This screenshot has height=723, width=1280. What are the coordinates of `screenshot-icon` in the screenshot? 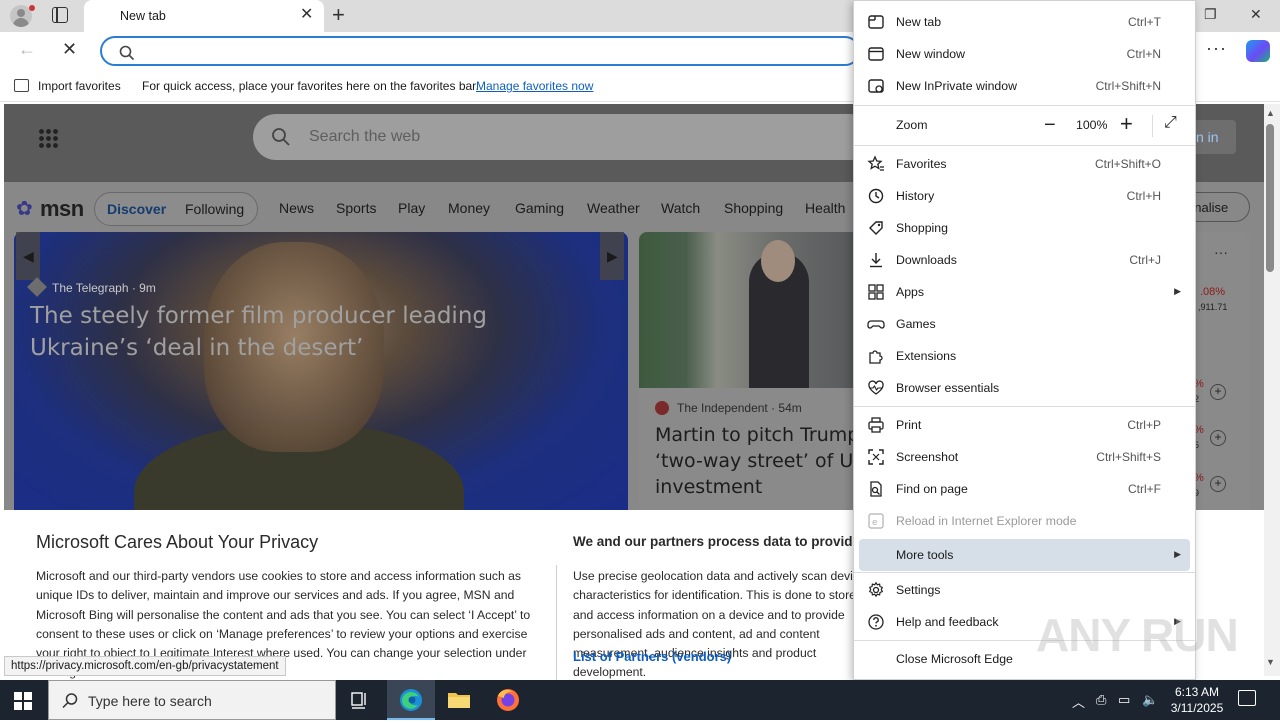 It's located at (876, 457).